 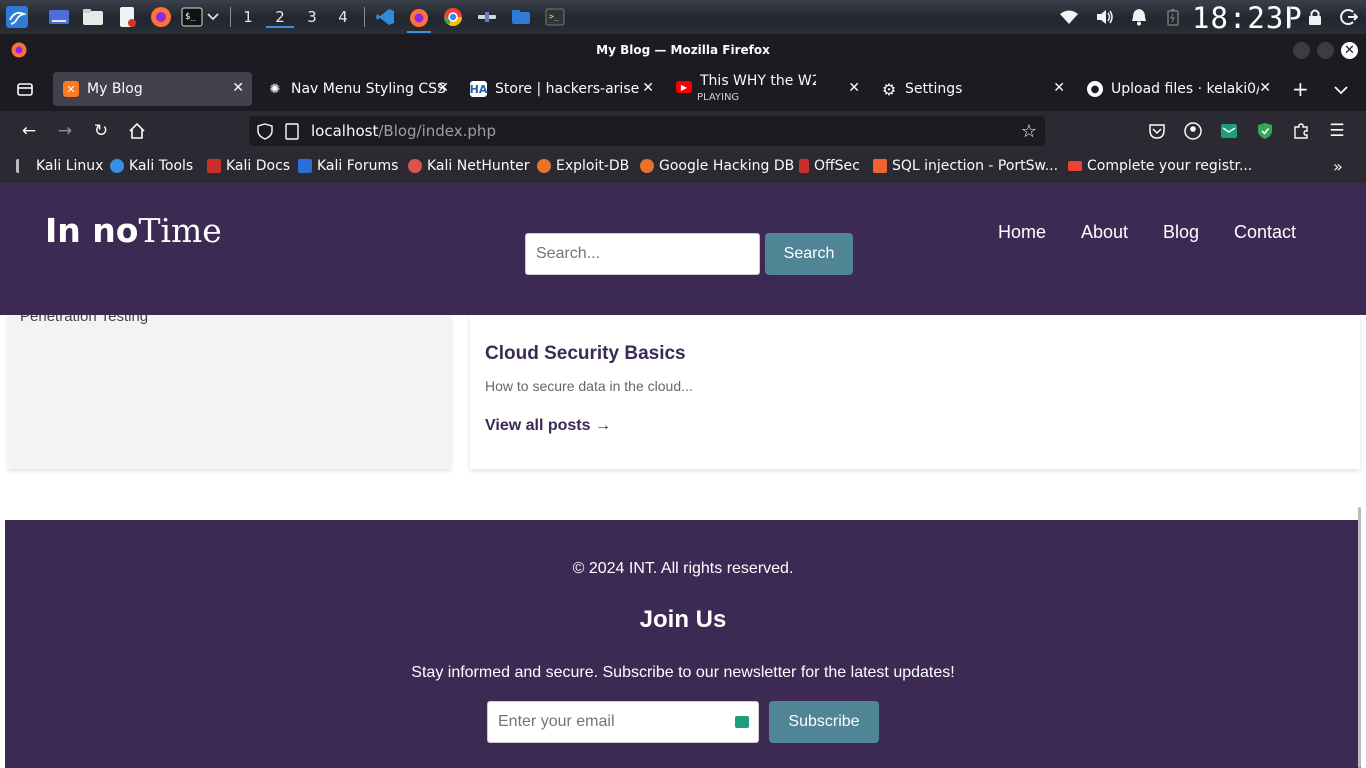 What do you see at coordinates (385, 17) in the screenshot?
I see `vscode-window-icon` at bounding box center [385, 17].